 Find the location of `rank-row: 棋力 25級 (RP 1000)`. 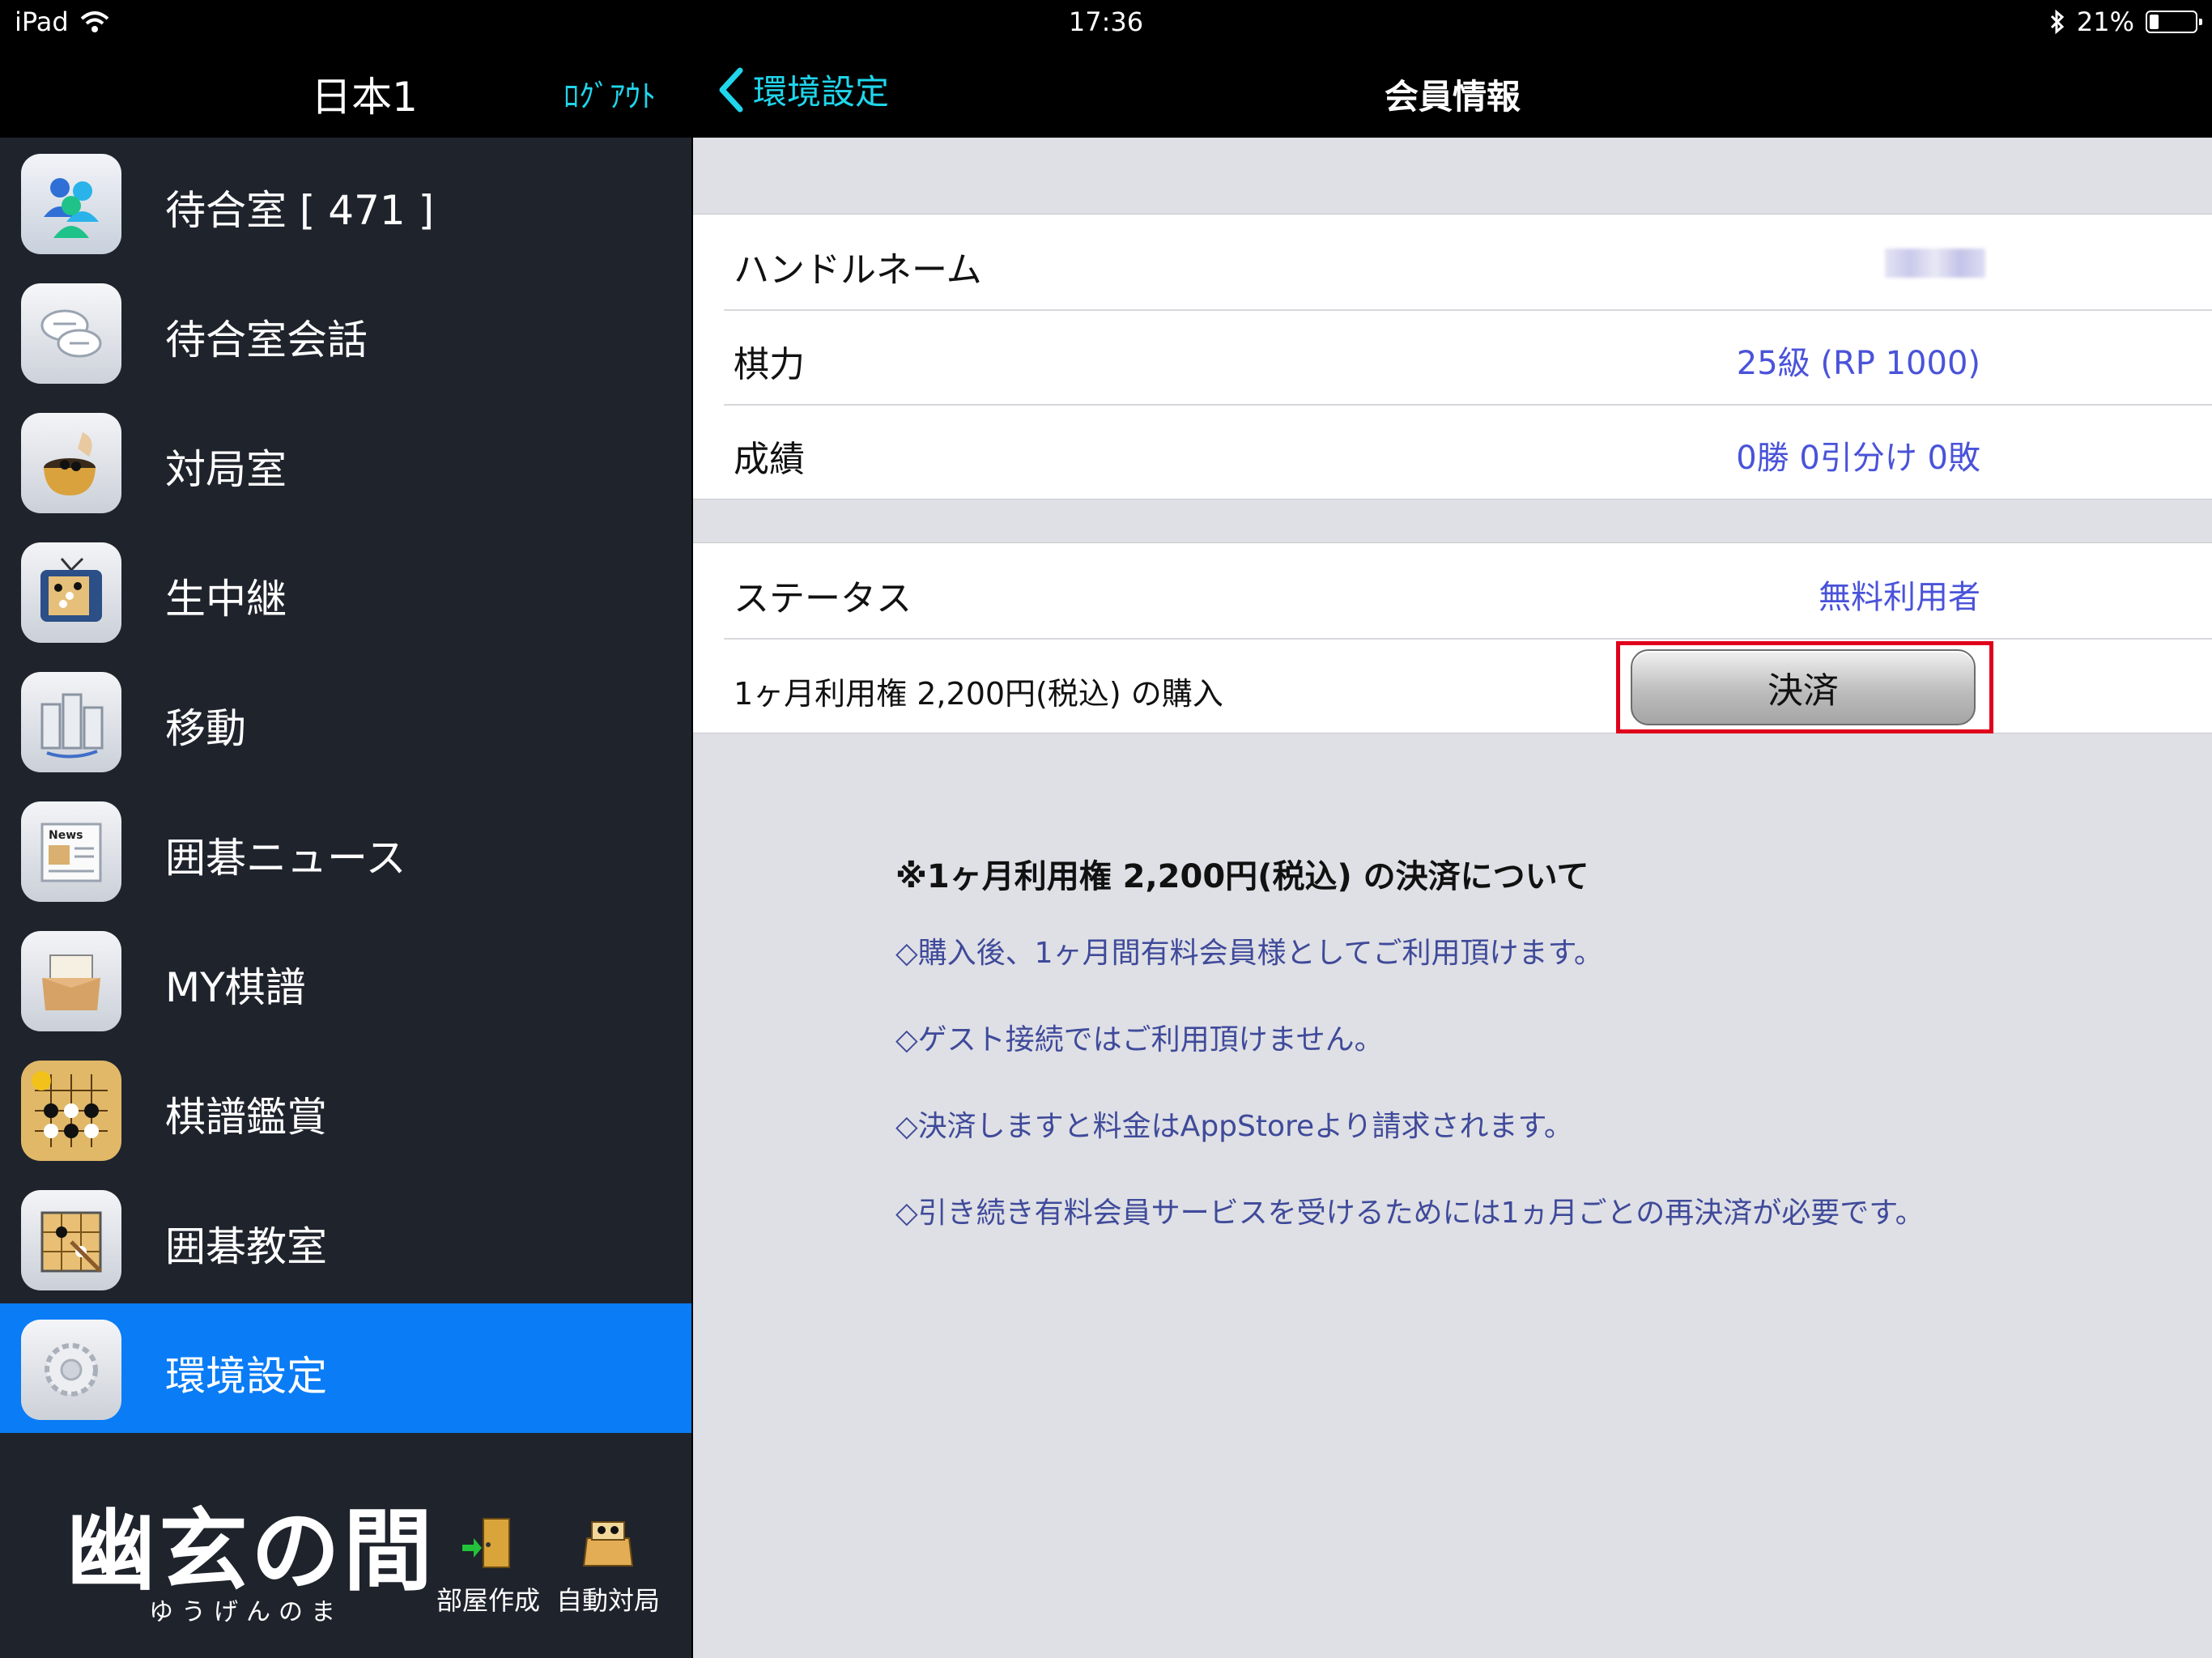

rank-row: 棋力 25級 (RP 1000) is located at coordinates (1453, 356).